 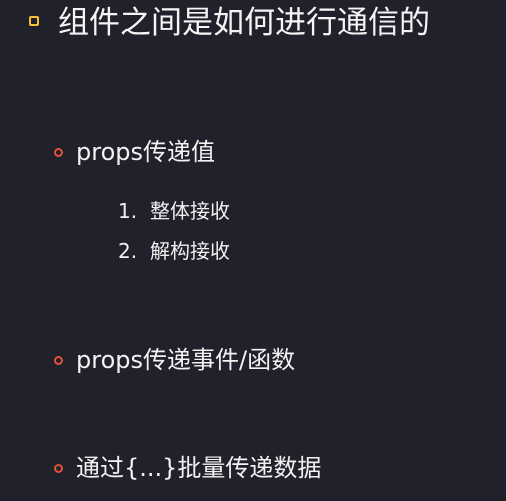 I want to click on numbered-item-2: 2. 解构接收, so click(x=174, y=251).